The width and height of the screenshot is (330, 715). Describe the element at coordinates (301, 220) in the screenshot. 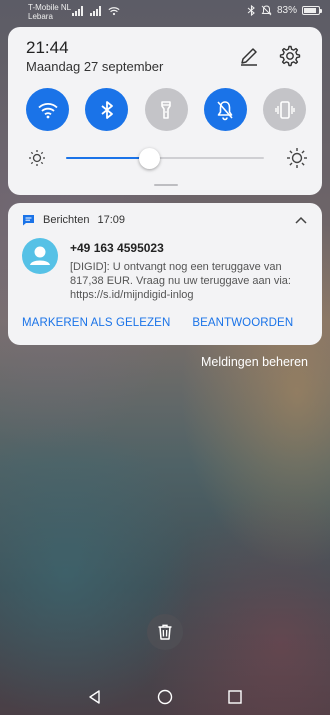

I see `chevron-up-icon` at that location.